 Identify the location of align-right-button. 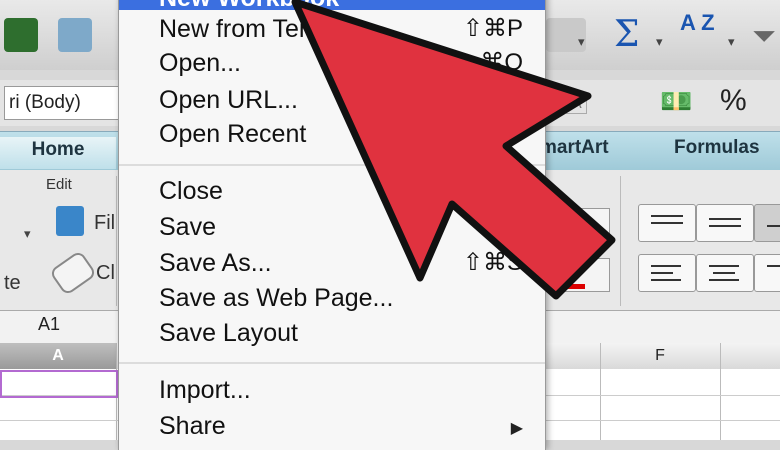
(767, 273).